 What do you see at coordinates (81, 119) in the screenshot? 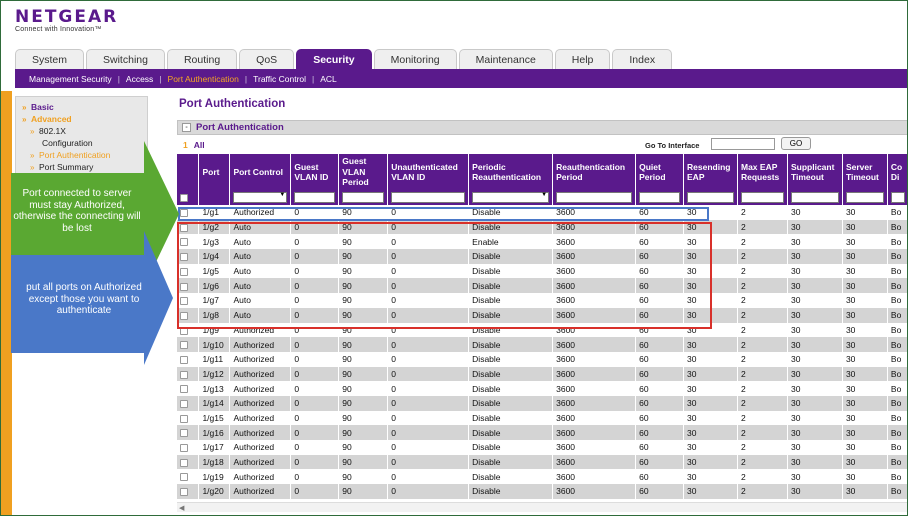
I see `sidebar-item-advanced: » Advanced` at bounding box center [81, 119].